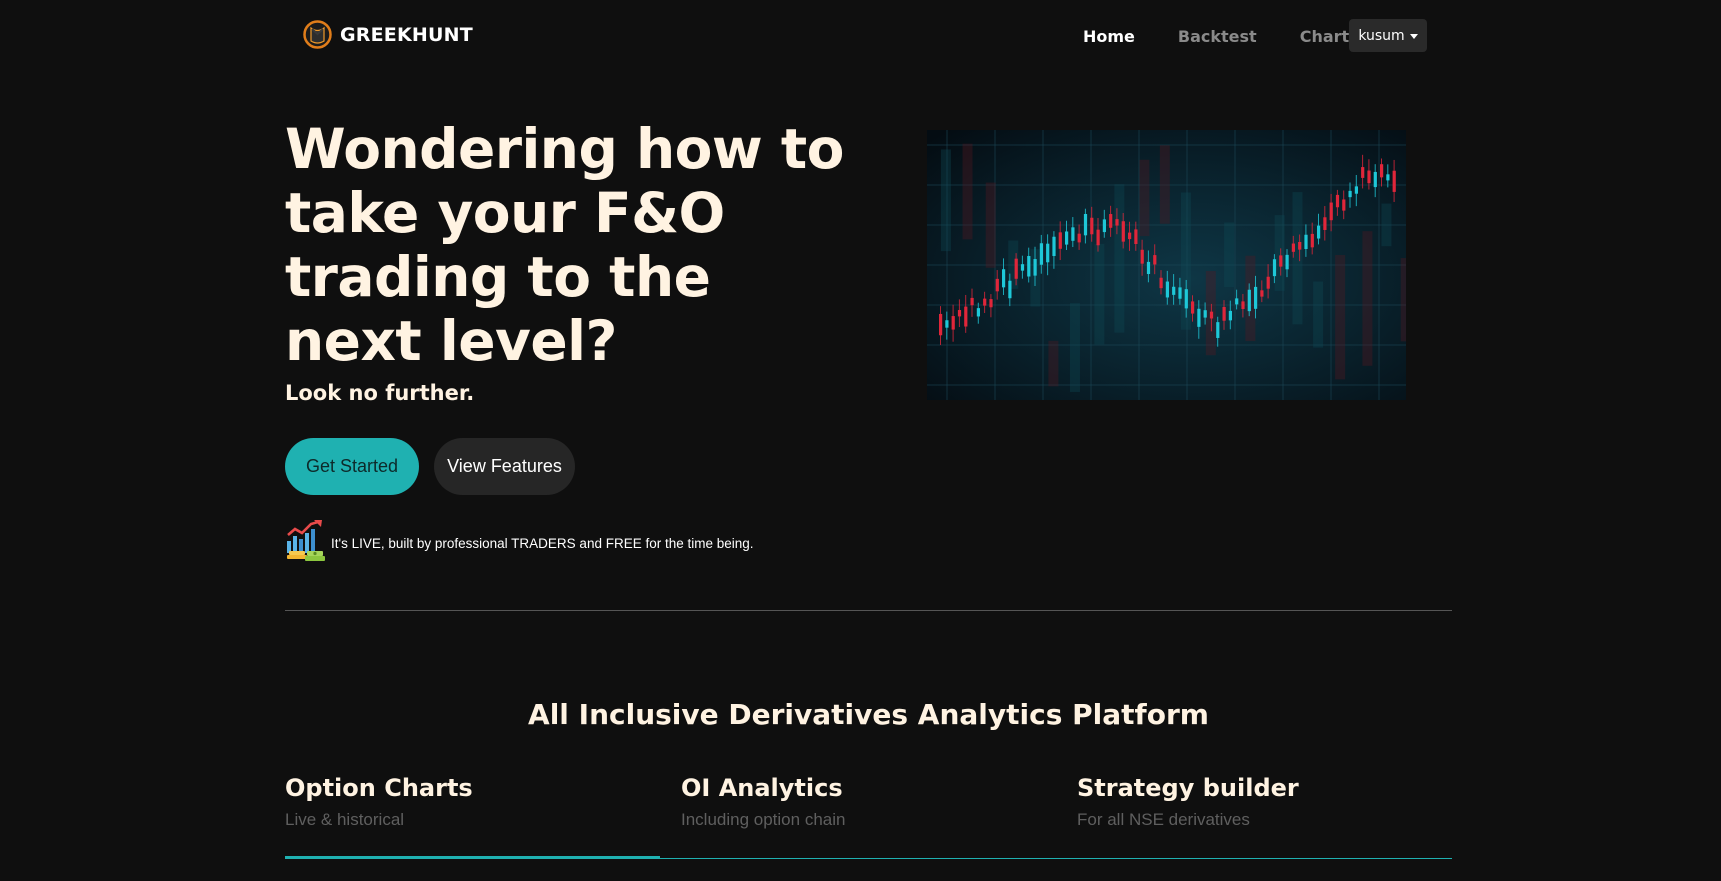 The image size is (1721, 881). What do you see at coordinates (504, 466) in the screenshot?
I see `view-features-button: View Features` at bounding box center [504, 466].